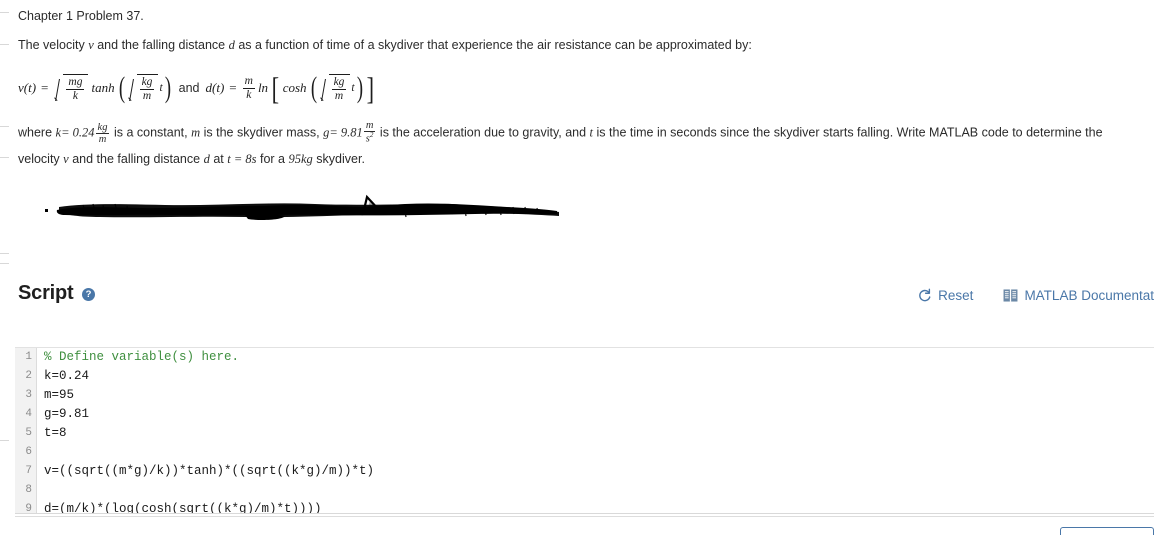  I want to click on sqrt-kg-over-m-1: kg m, so click(143, 88).